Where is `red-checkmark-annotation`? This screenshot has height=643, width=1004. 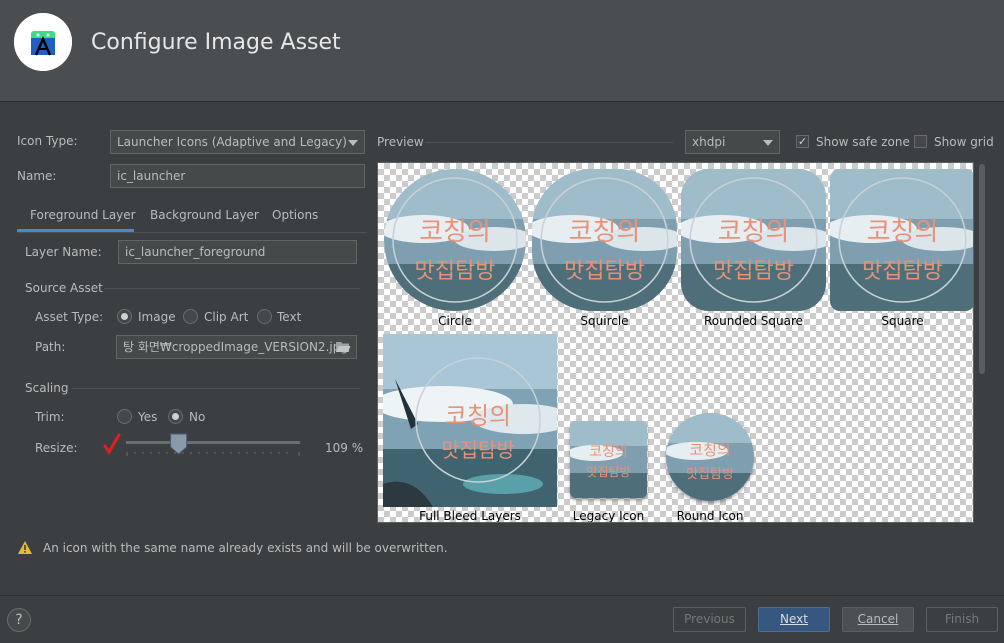 red-checkmark-annotation is located at coordinates (112, 444).